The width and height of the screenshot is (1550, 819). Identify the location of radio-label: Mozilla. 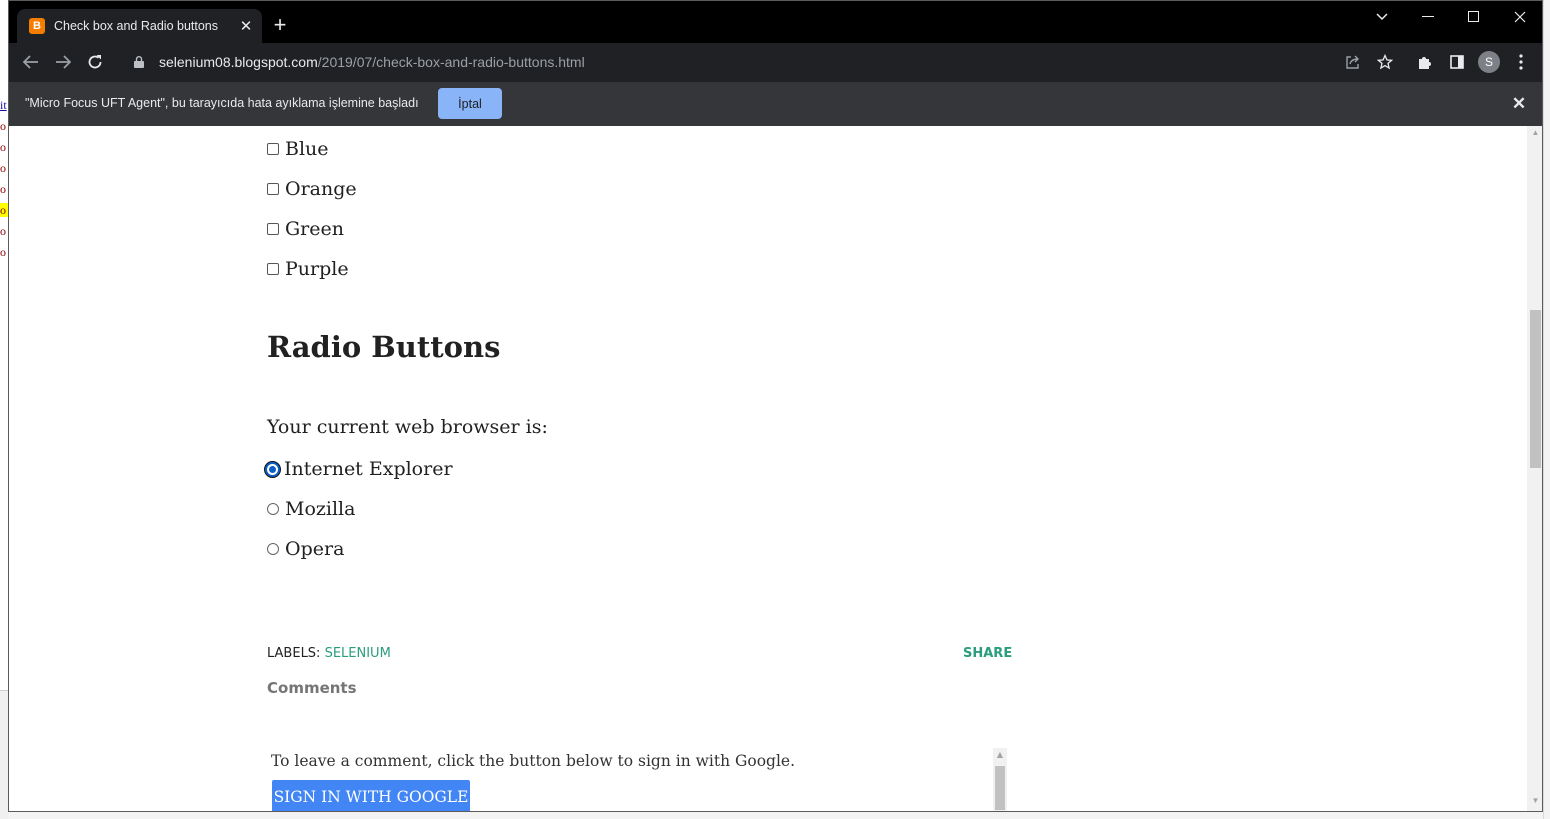
(320, 509).